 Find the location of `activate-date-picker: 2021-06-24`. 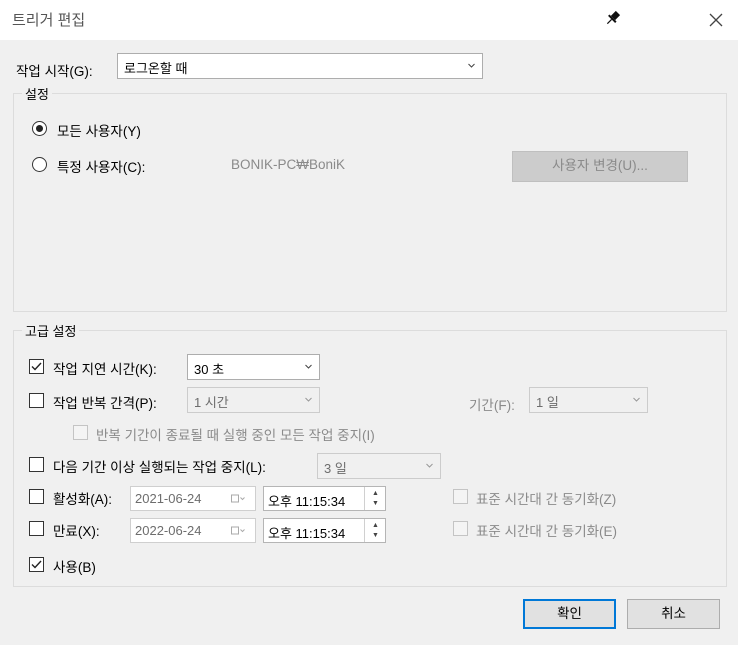

activate-date-picker: 2021-06-24 is located at coordinates (193, 498).